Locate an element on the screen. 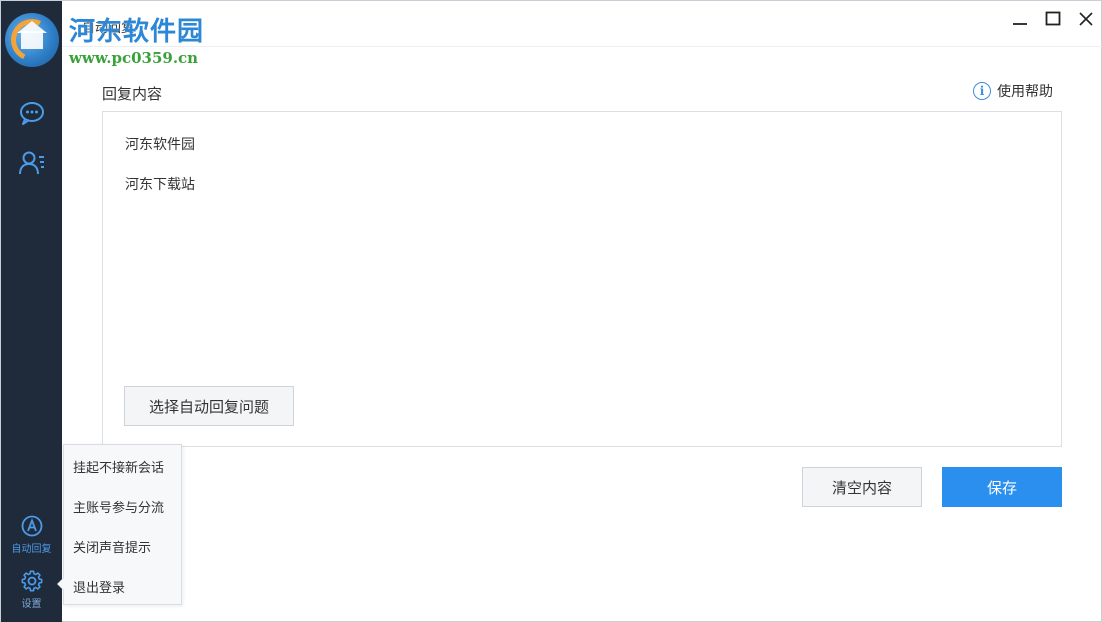  sidebar-item-label: 自动回复 is located at coordinates (31, 549).